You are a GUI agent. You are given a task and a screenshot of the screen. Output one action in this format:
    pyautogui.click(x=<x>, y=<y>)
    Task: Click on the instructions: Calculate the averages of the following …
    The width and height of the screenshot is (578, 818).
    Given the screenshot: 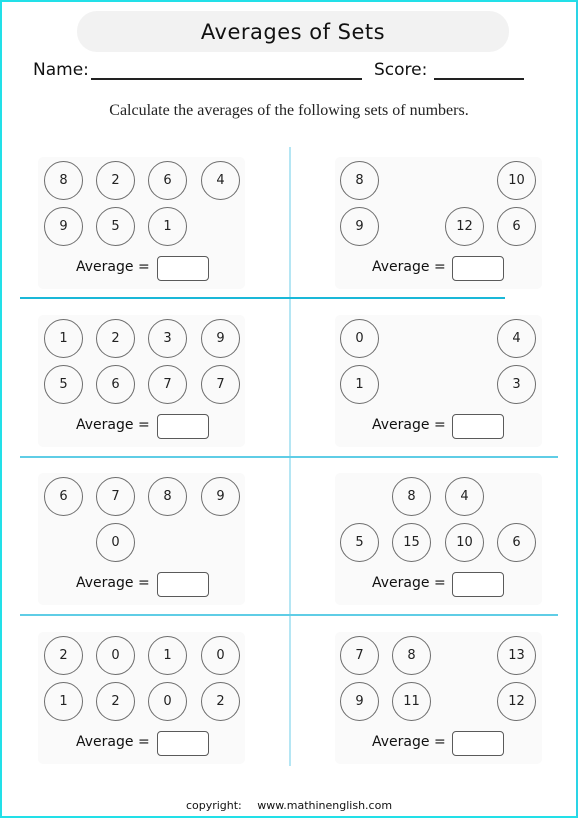 What is the action you would take?
    pyautogui.click(x=289, y=110)
    